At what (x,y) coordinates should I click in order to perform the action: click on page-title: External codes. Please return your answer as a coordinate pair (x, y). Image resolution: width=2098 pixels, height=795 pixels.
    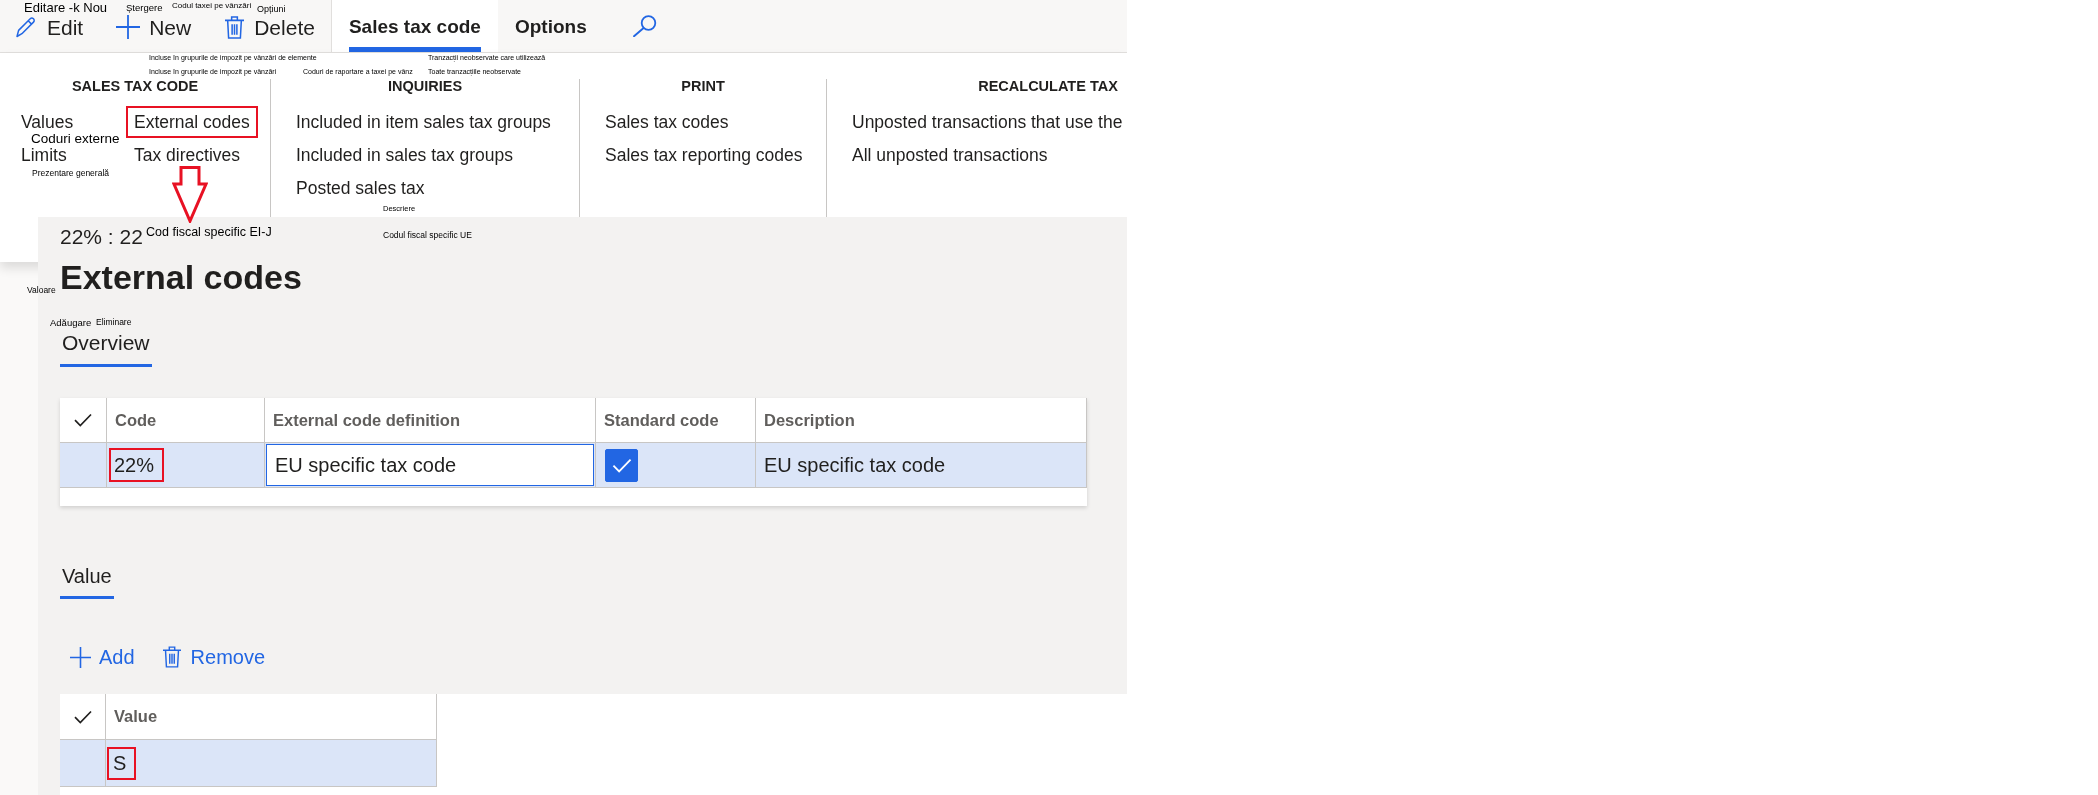
    Looking at the image, I should click on (181, 277).